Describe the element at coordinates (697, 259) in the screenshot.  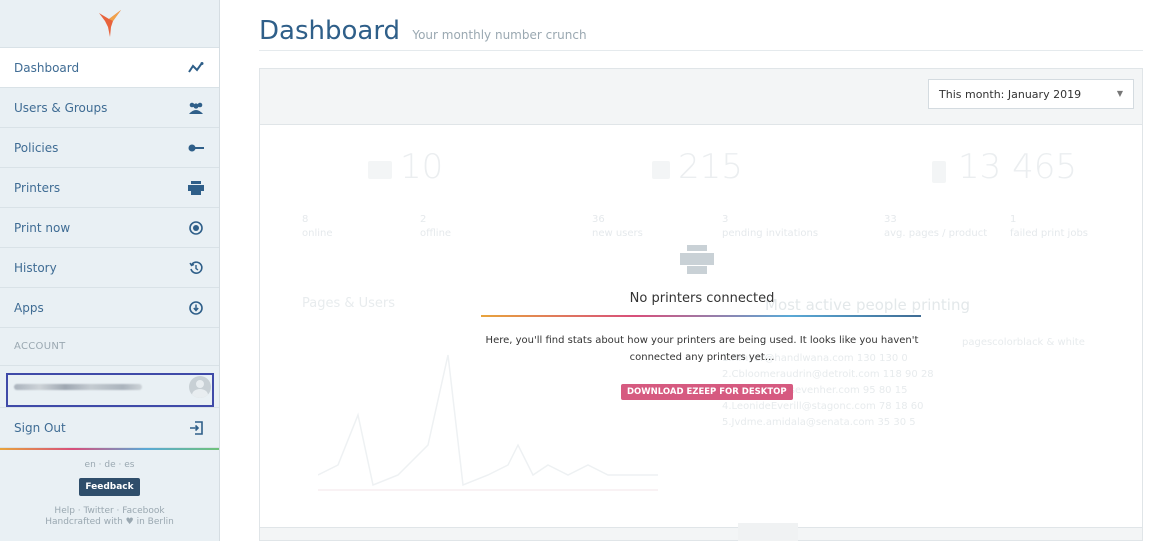
I see `empty-printer-icon` at that location.